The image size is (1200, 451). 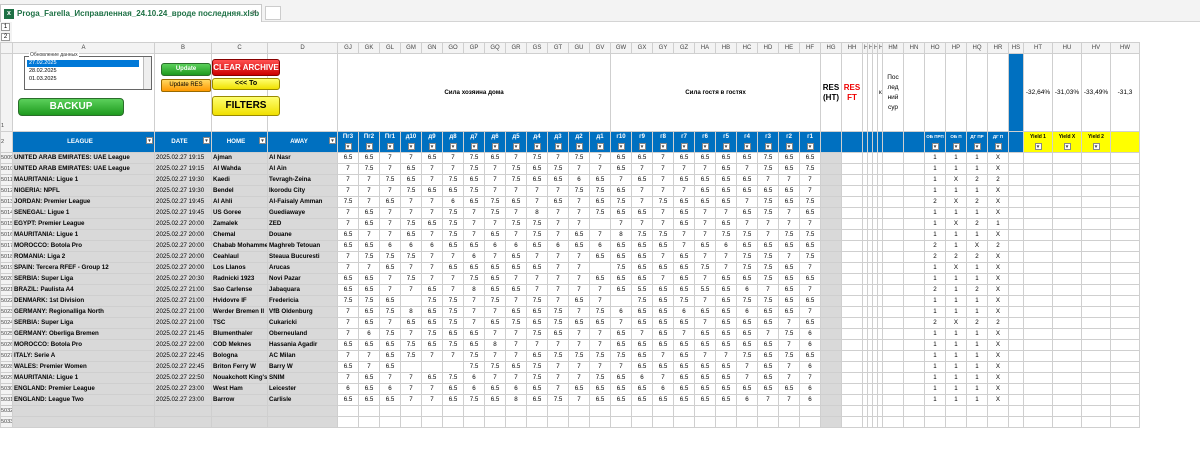 What do you see at coordinates (183, 257) in the screenshot?
I see `date-cell: 2025.02.27 20:00` at bounding box center [183, 257].